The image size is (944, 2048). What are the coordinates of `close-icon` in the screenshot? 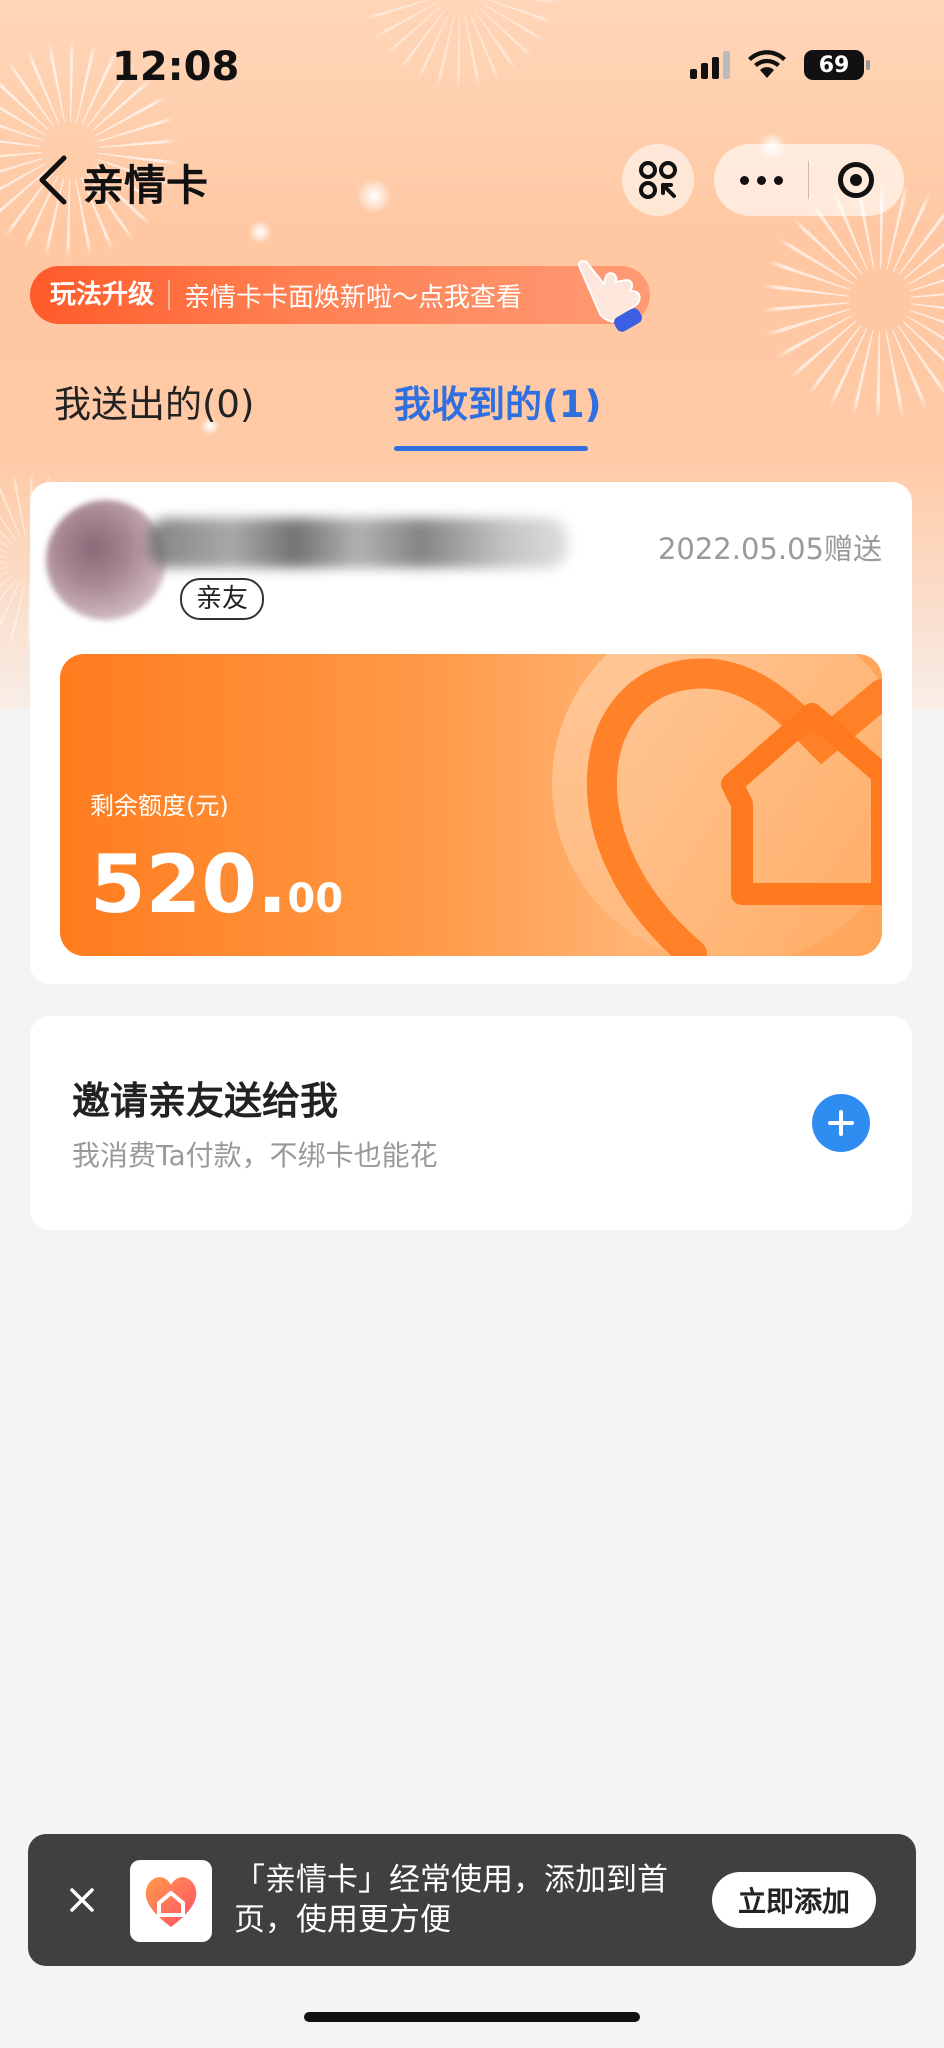 It's located at (82, 1900).